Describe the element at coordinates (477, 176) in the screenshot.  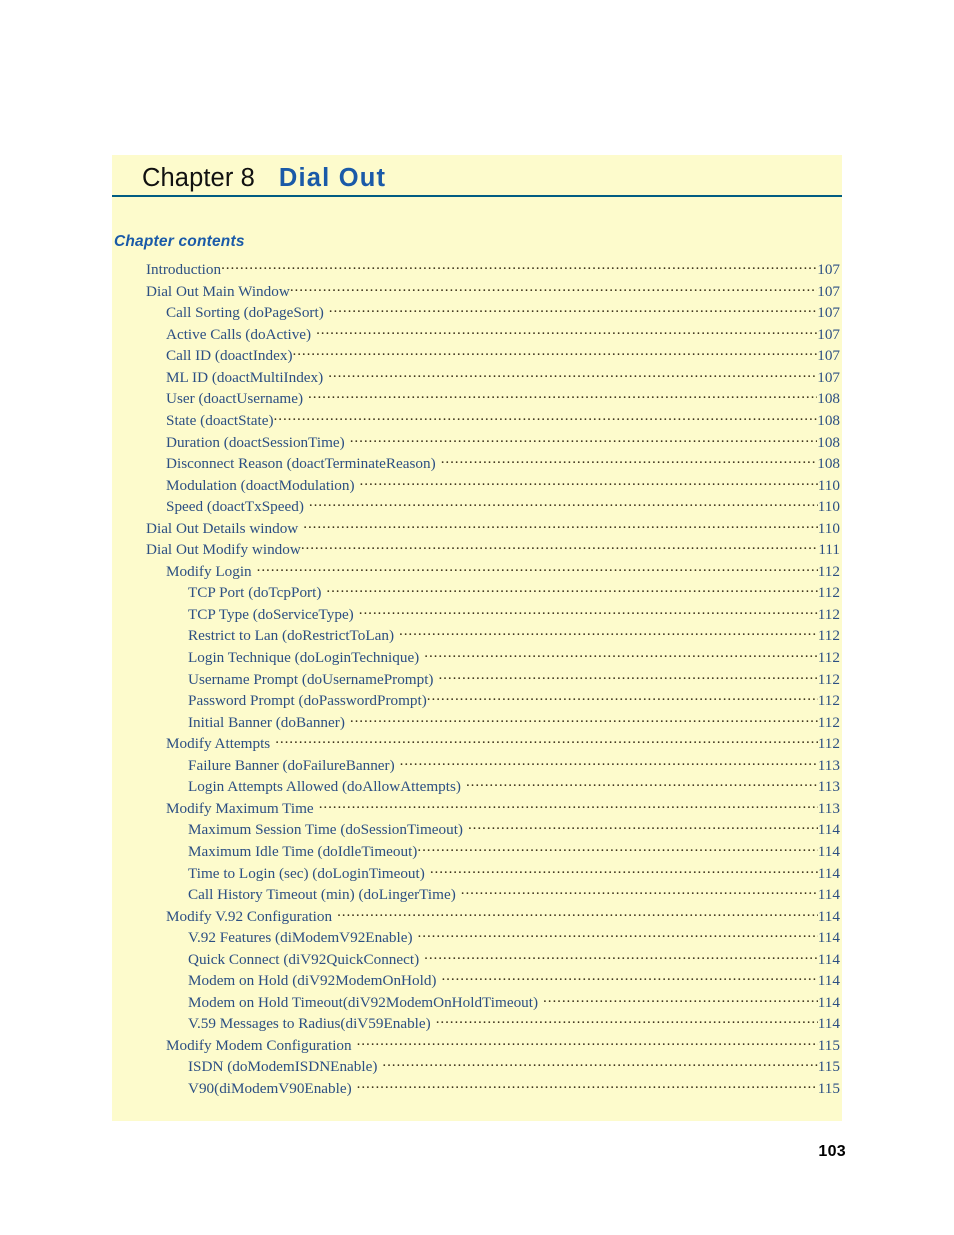
I see `chapter-header: Chapter 8 Dial Out` at that location.